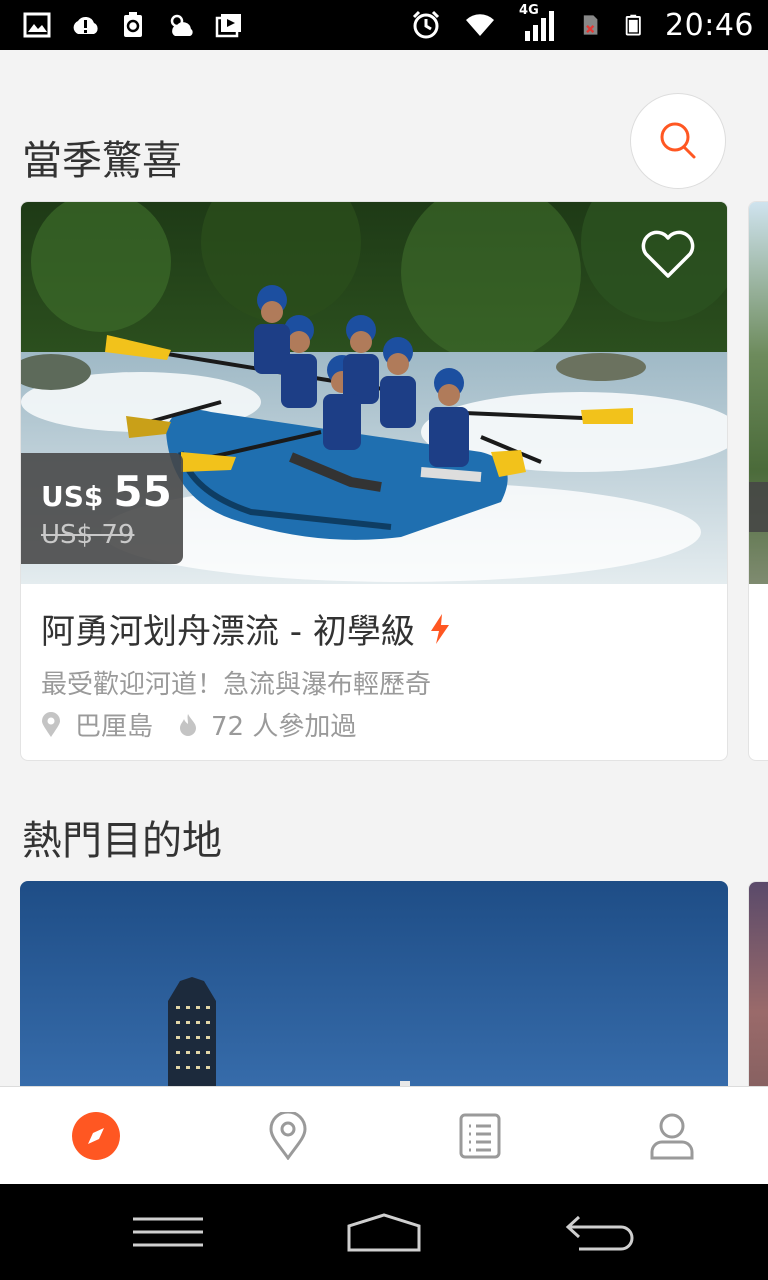  Describe the element at coordinates (37, 25) in the screenshot. I see `image-icon` at that location.